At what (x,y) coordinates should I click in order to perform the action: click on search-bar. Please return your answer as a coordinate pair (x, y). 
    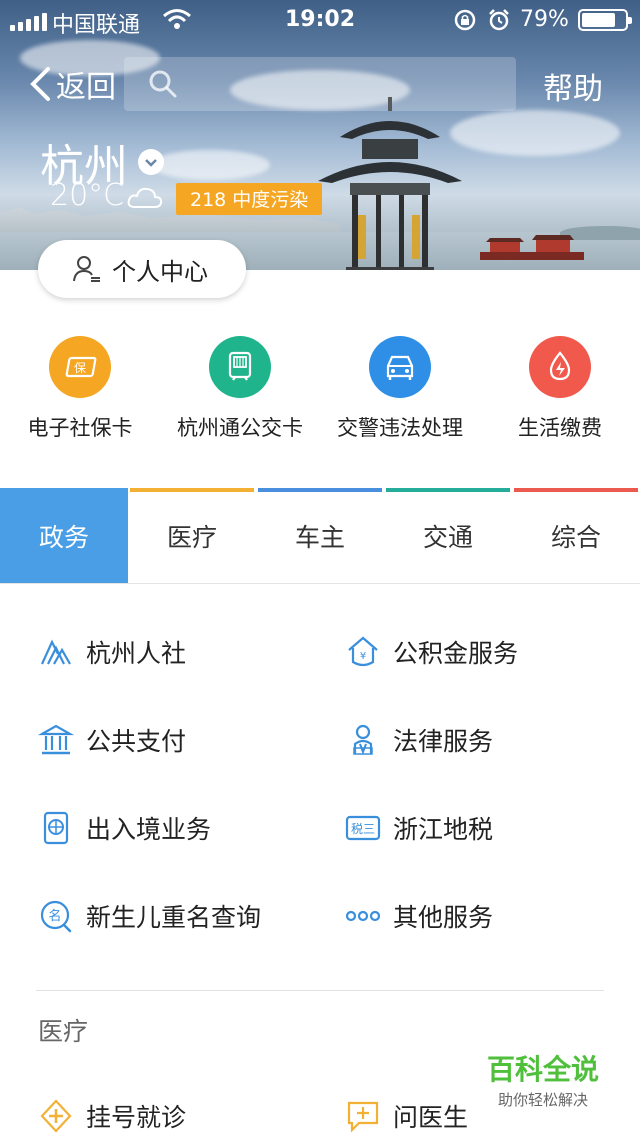
    Looking at the image, I should click on (320, 84).